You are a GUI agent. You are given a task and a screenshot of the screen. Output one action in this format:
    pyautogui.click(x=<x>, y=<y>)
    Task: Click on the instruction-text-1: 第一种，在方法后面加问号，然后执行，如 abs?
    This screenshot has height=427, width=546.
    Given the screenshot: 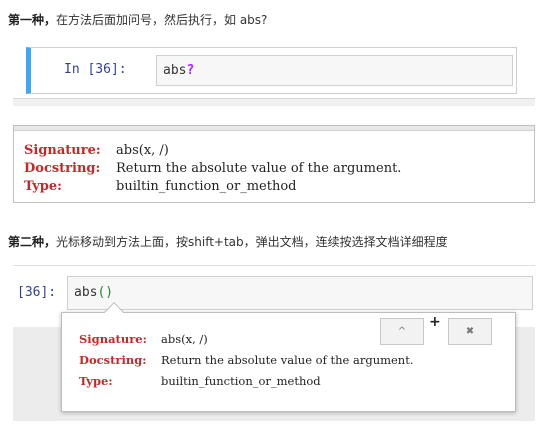 What is the action you would take?
    pyautogui.click(x=137, y=20)
    